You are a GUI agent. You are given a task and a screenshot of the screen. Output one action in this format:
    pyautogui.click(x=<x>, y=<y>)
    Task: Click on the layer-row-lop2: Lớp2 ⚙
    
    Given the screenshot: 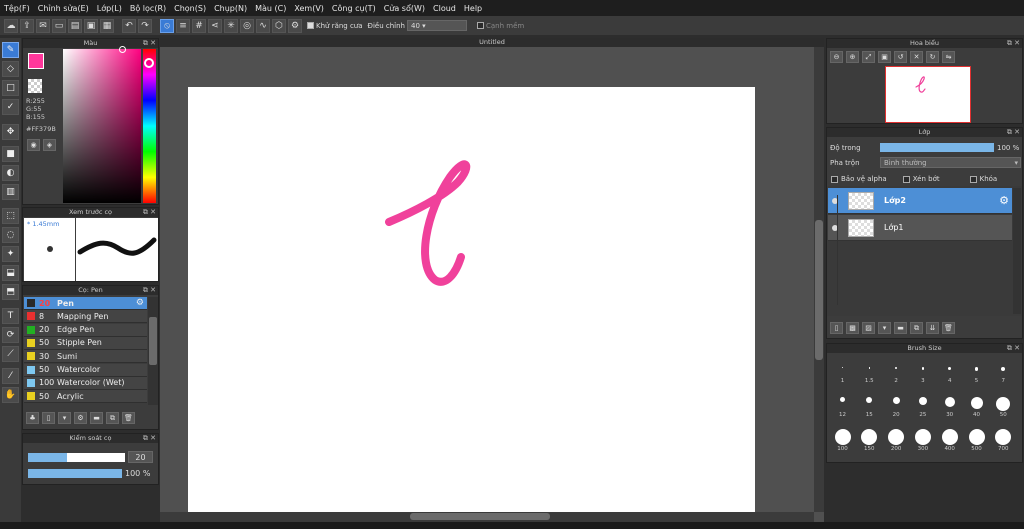 What is the action you would take?
    pyautogui.click(x=920, y=201)
    